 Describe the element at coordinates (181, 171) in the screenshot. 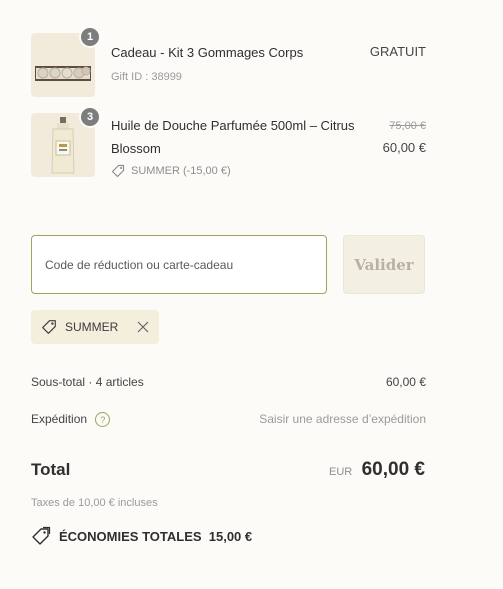

I see `discount-label: SUMMER (-15,00 €)` at that location.